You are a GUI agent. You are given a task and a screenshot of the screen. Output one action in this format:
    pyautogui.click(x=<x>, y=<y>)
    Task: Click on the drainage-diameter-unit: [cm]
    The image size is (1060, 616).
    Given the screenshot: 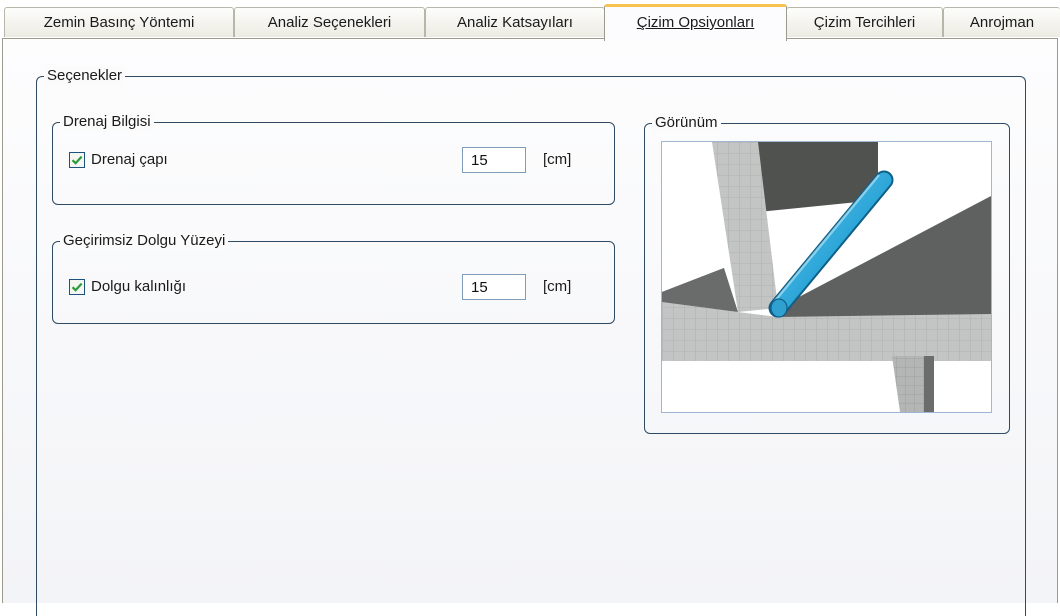 What is the action you would take?
    pyautogui.click(x=557, y=159)
    